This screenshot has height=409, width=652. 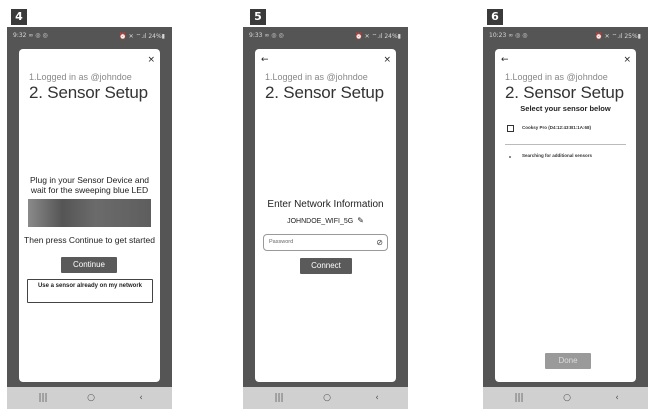 I want to click on eye-off-icon: ⊘, so click(x=379, y=242).